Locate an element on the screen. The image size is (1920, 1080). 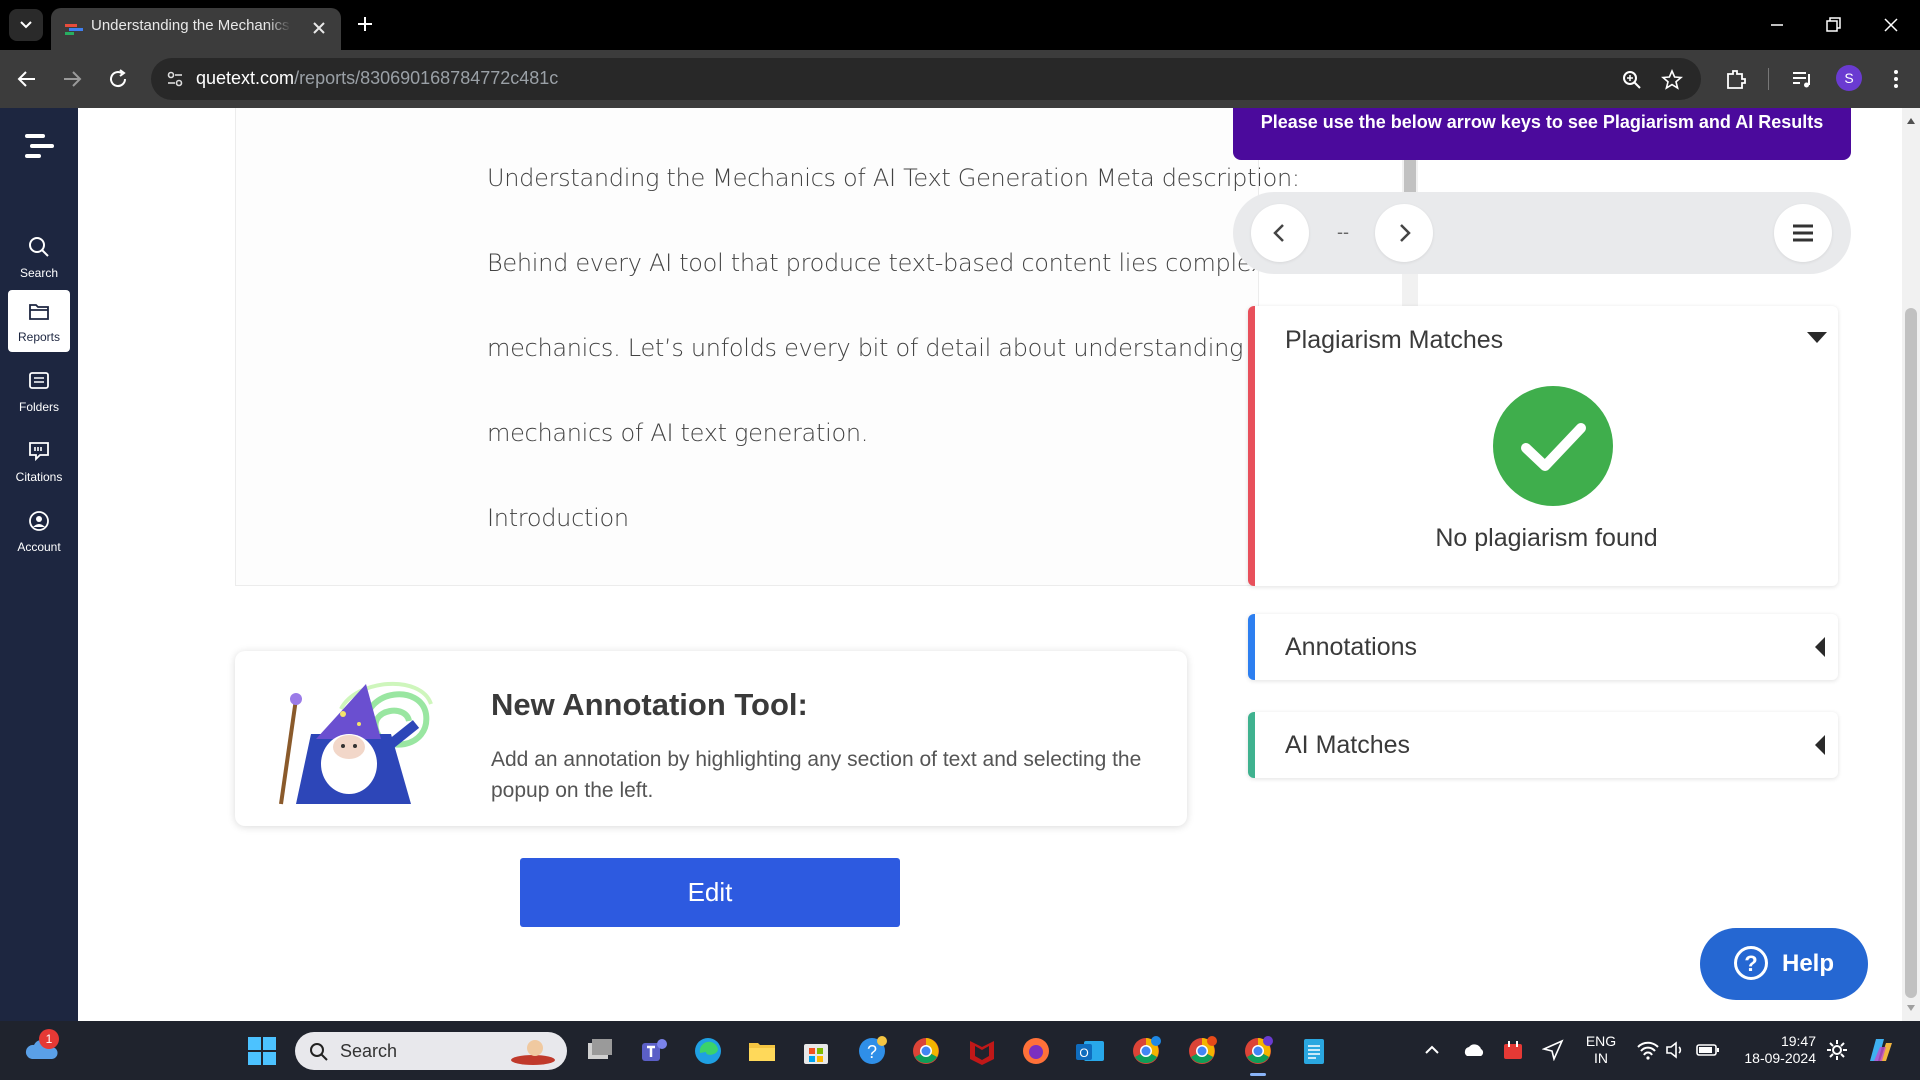
wizard-illustration is located at coordinates (356, 743).